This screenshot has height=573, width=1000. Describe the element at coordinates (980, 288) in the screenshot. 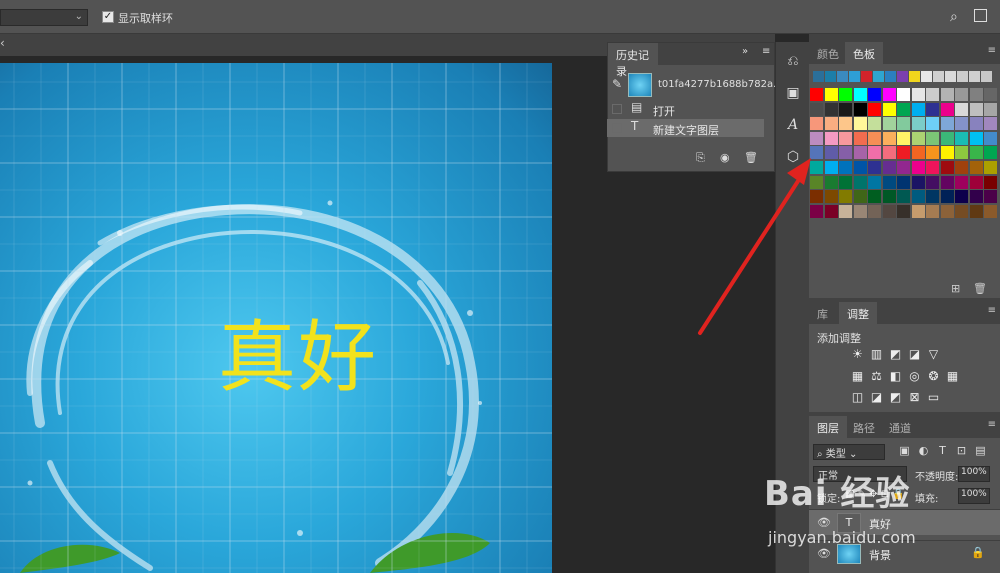

I see `trash-icon: 🗑` at that location.